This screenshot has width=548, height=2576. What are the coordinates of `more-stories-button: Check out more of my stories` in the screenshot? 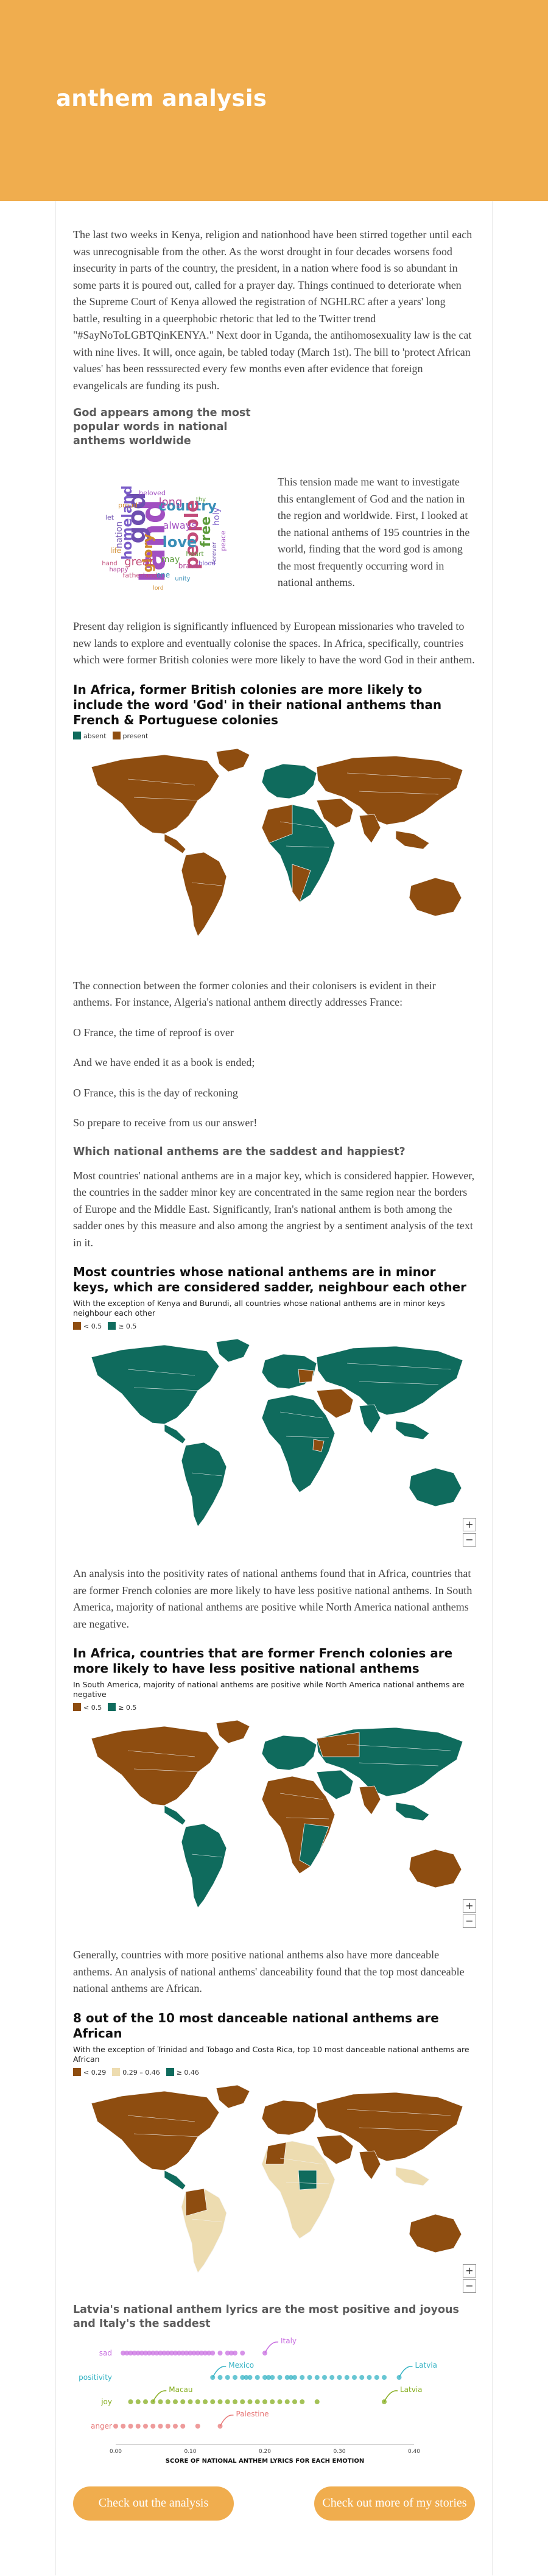 It's located at (395, 2503).